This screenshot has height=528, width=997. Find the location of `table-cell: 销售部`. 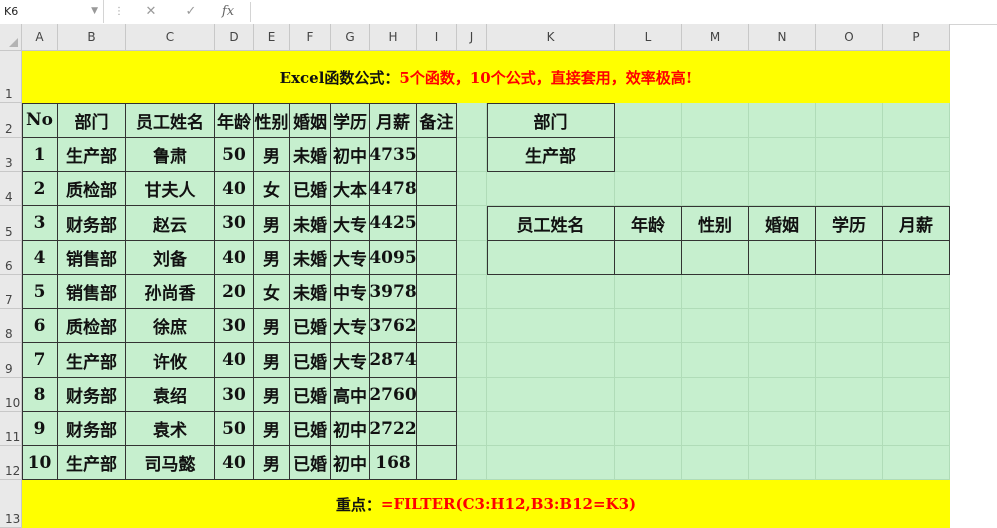

table-cell: 销售部 is located at coordinates (92, 292).